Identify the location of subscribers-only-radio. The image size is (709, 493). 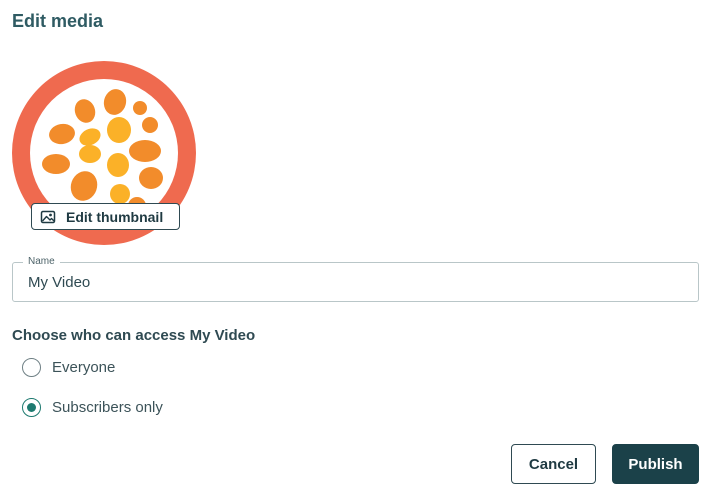
(31, 407).